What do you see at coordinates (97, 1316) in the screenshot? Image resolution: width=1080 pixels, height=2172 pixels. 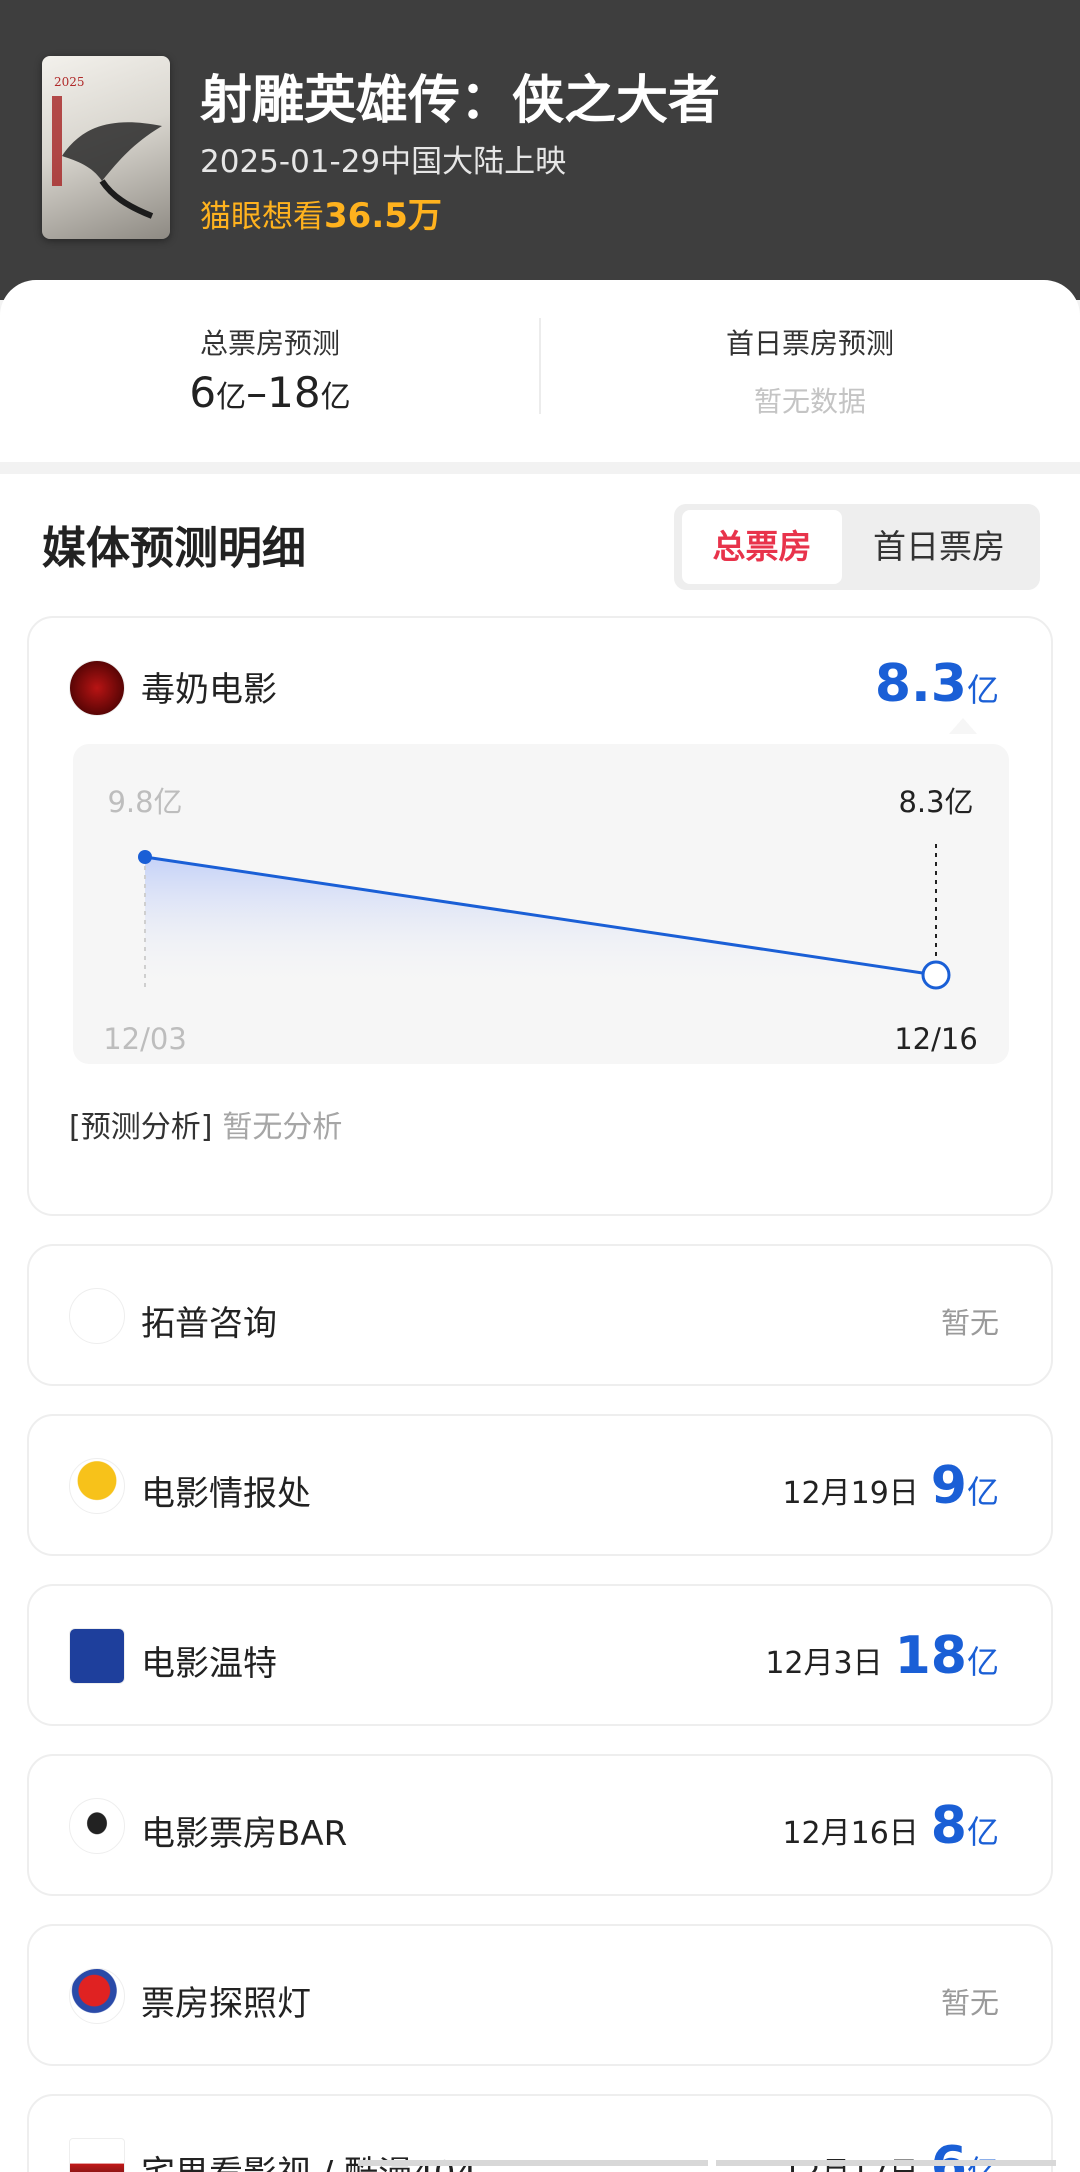 I see `tuopu-logo-icon` at bounding box center [97, 1316].